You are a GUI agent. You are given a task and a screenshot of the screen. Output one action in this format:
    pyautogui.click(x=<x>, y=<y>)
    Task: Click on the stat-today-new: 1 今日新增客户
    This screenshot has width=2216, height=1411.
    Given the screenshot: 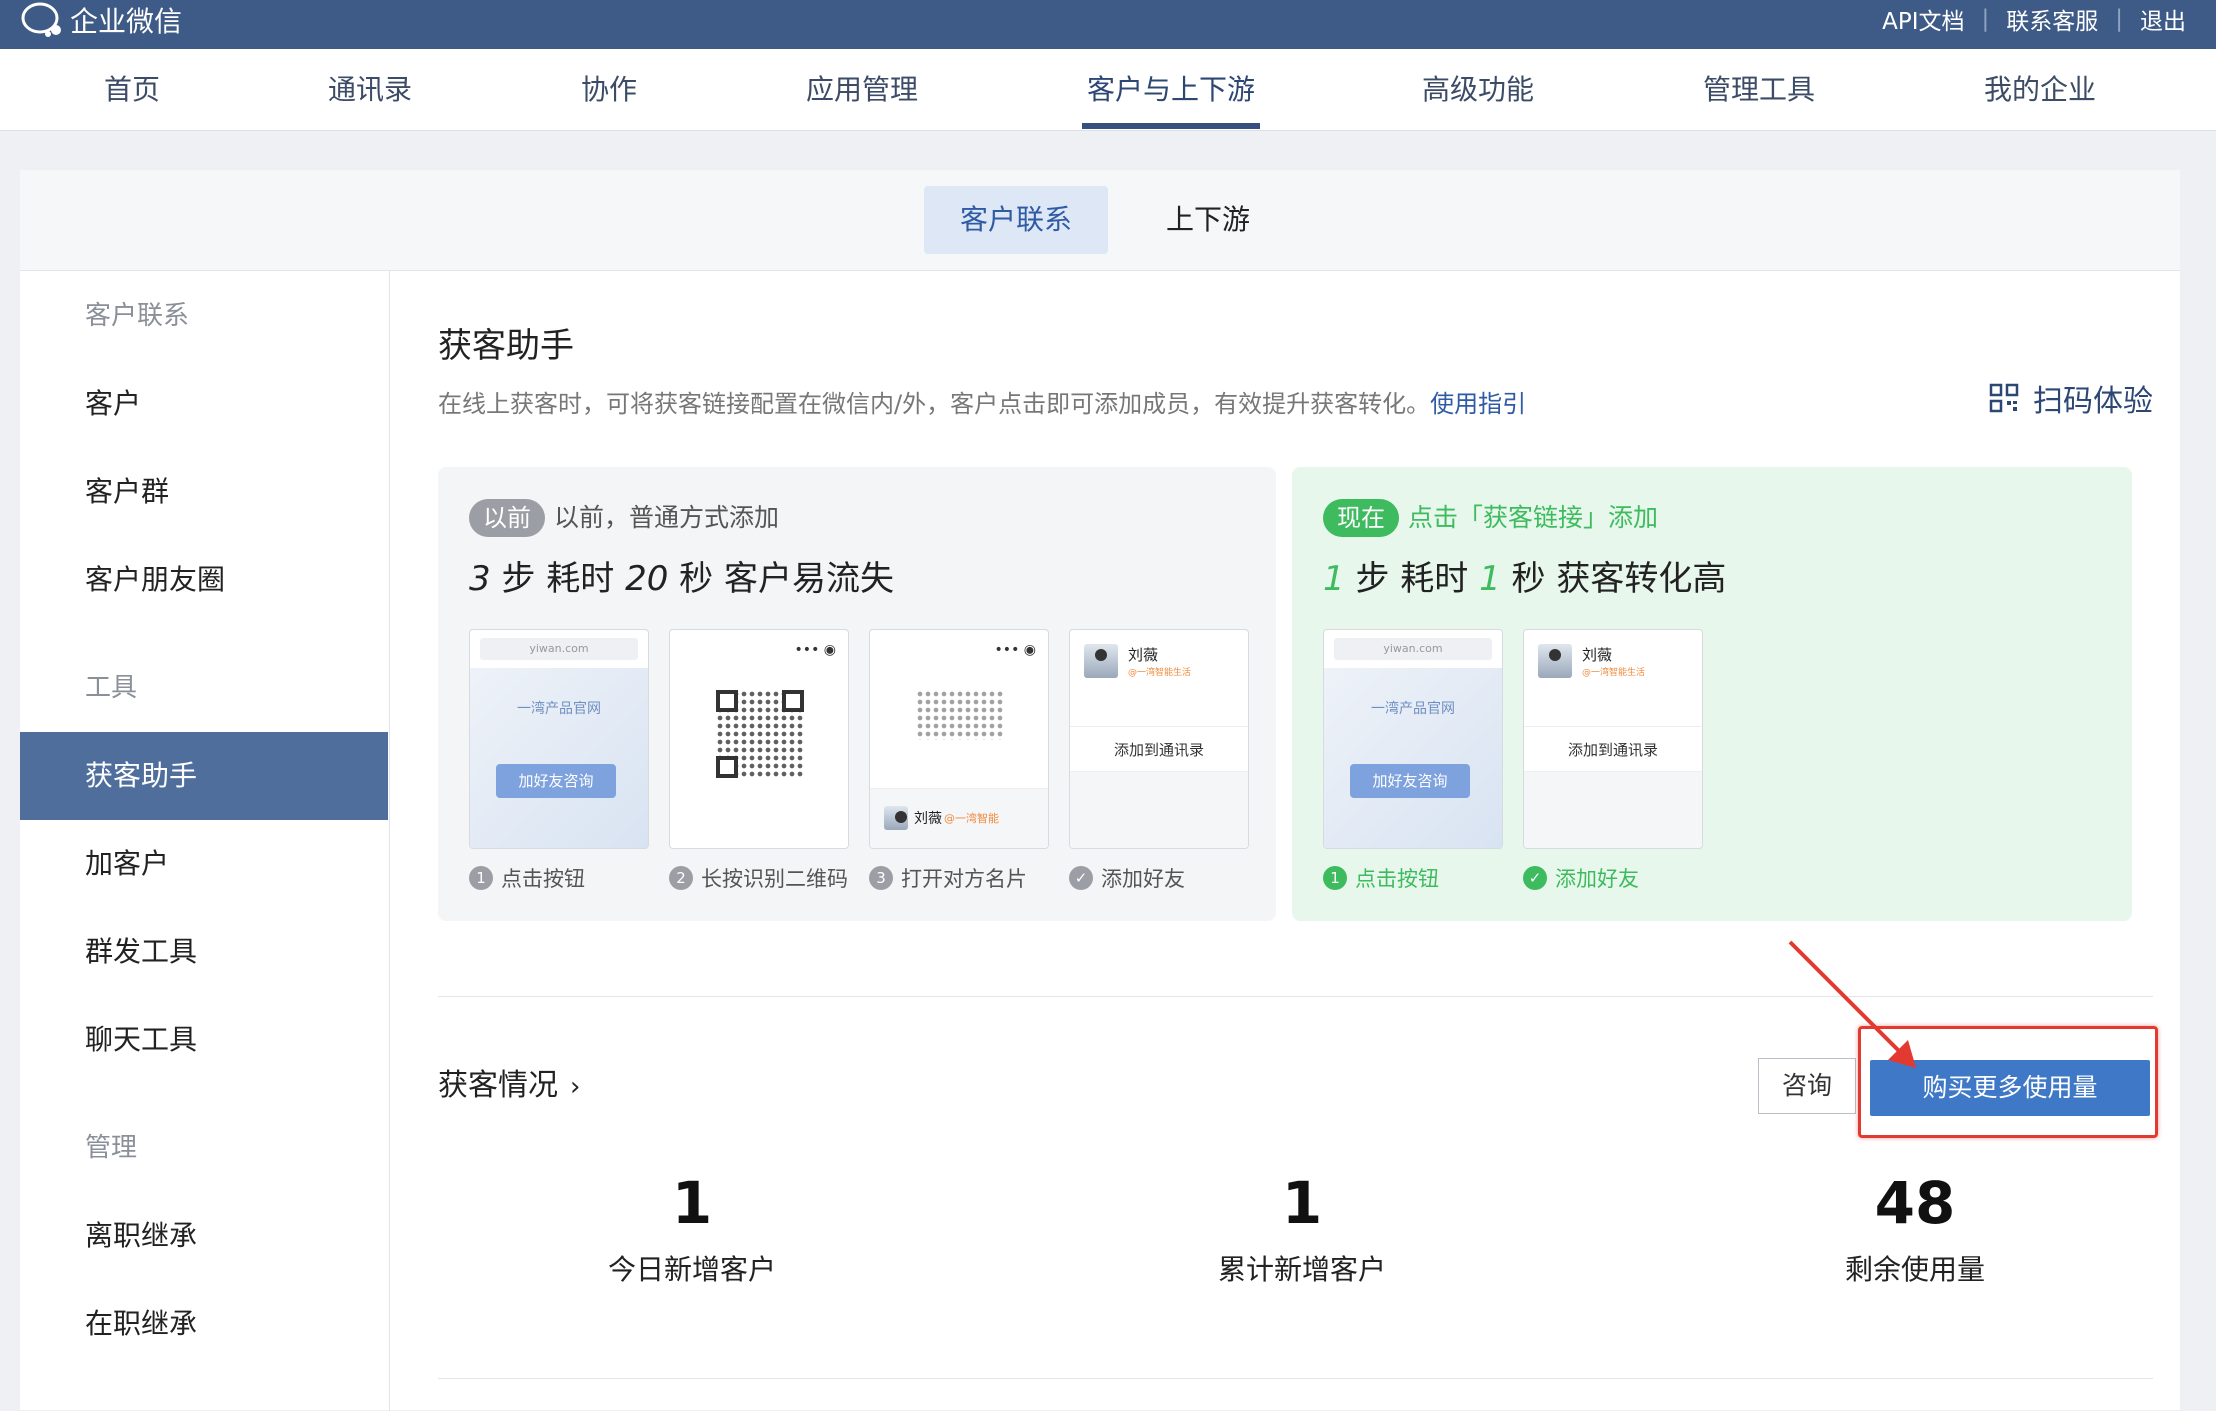 What is the action you would take?
    pyautogui.click(x=692, y=1229)
    